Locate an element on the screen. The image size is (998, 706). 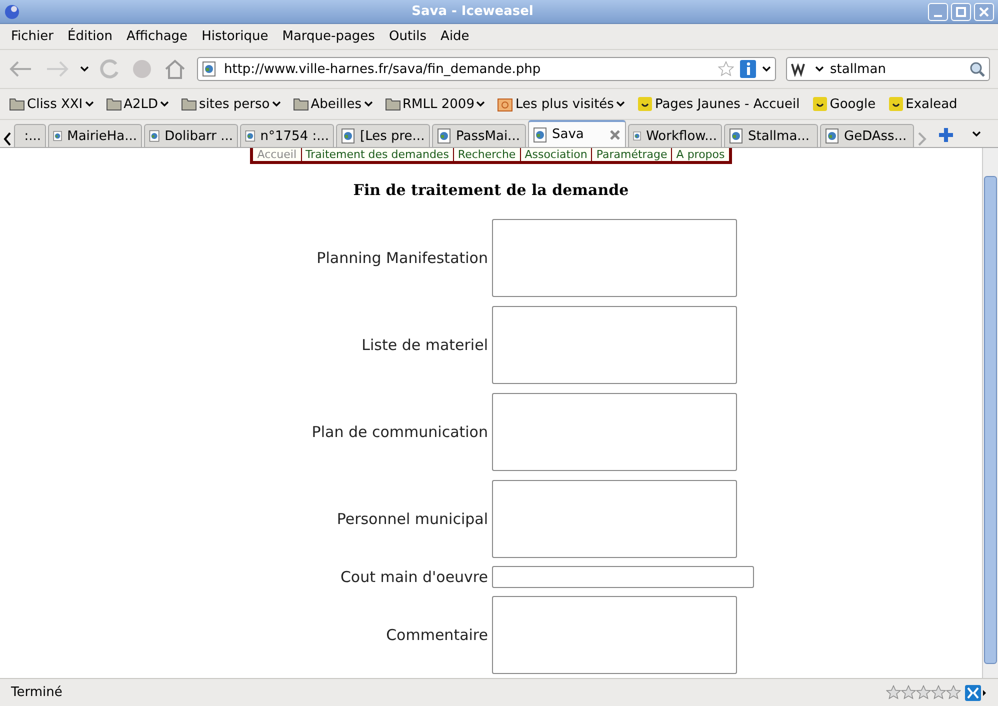
menu-item: Affichage is located at coordinates (157, 36).